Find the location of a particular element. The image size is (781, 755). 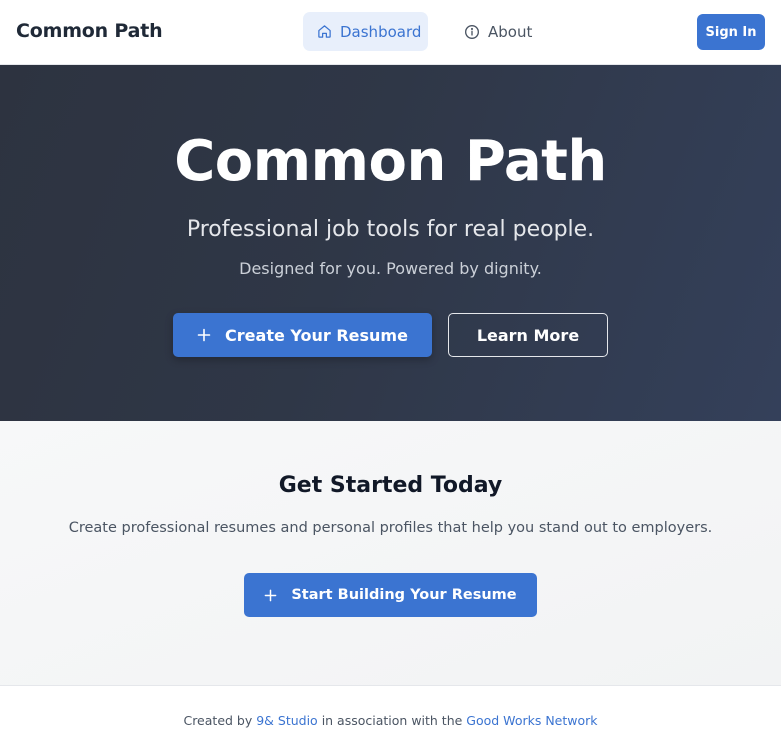

learn-more-button: Learn More is located at coordinates (528, 335).